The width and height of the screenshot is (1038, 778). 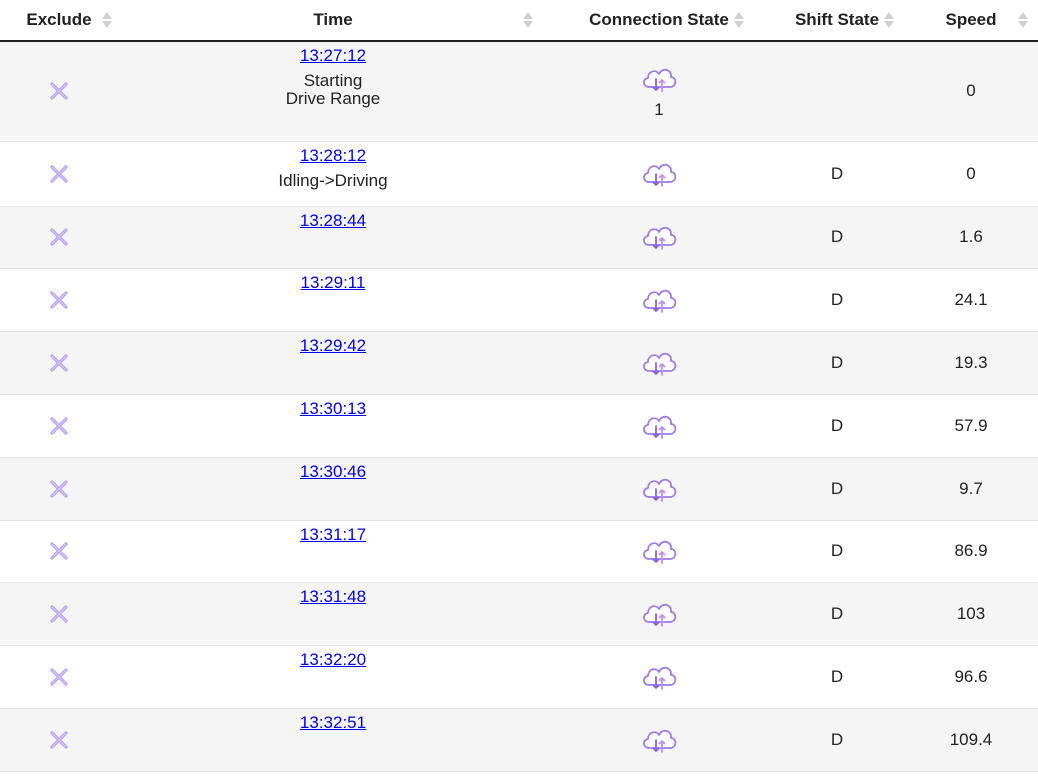 What do you see at coordinates (333, 237) in the screenshot?
I see `time-cell: 13:28:44` at bounding box center [333, 237].